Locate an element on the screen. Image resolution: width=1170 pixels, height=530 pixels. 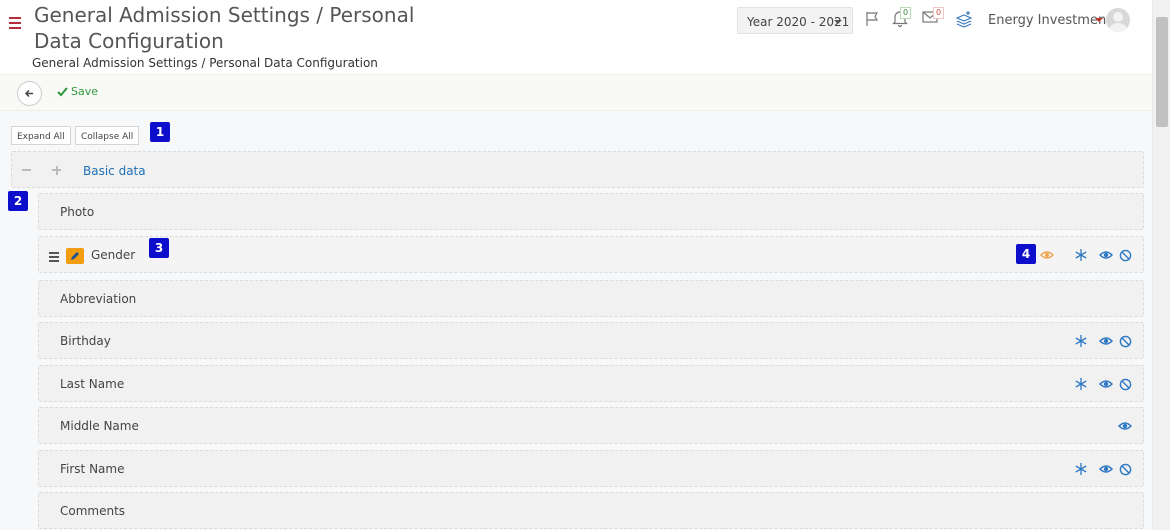
chevron-down-icon is located at coordinates (838, 22).